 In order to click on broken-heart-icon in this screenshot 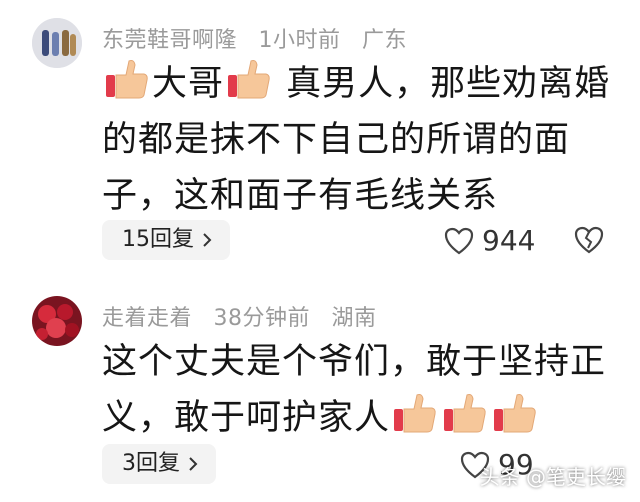, I will do `click(589, 240)`.